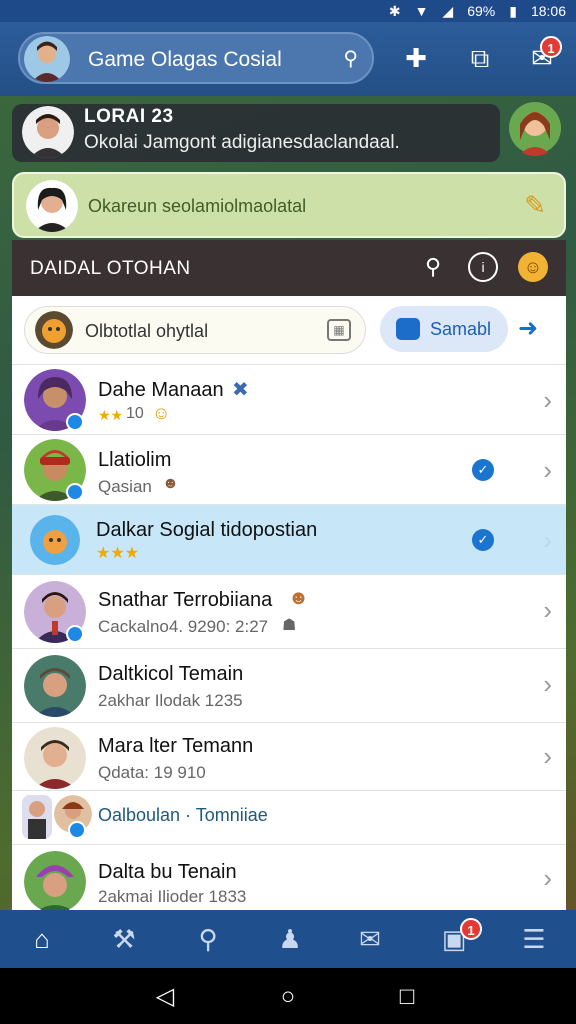 This screenshot has height=1024, width=576. What do you see at coordinates (171, 674) in the screenshot?
I see `contact-name: Daltkicol Temain` at bounding box center [171, 674].